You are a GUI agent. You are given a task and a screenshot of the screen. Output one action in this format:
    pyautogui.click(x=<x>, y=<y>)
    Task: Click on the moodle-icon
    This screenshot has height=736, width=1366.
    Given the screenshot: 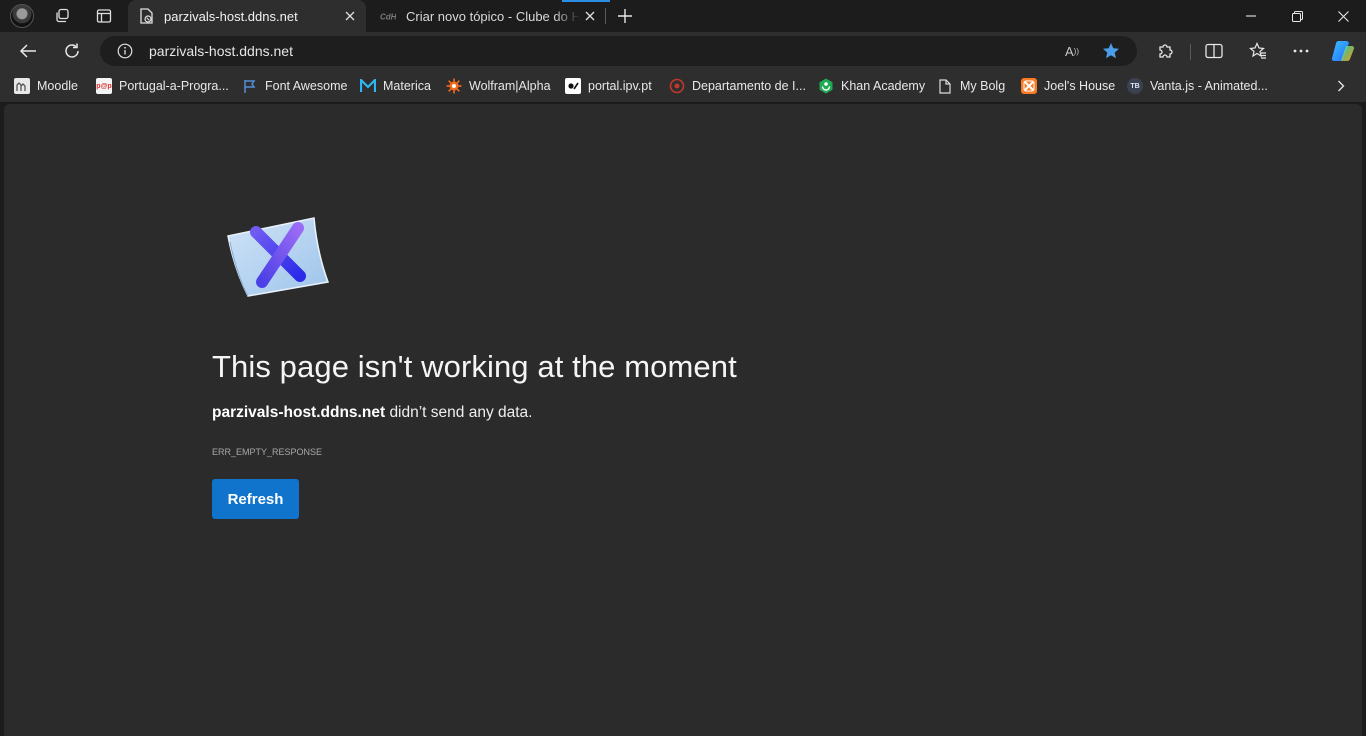 What is the action you would take?
    pyautogui.click(x=22, y=86)
    